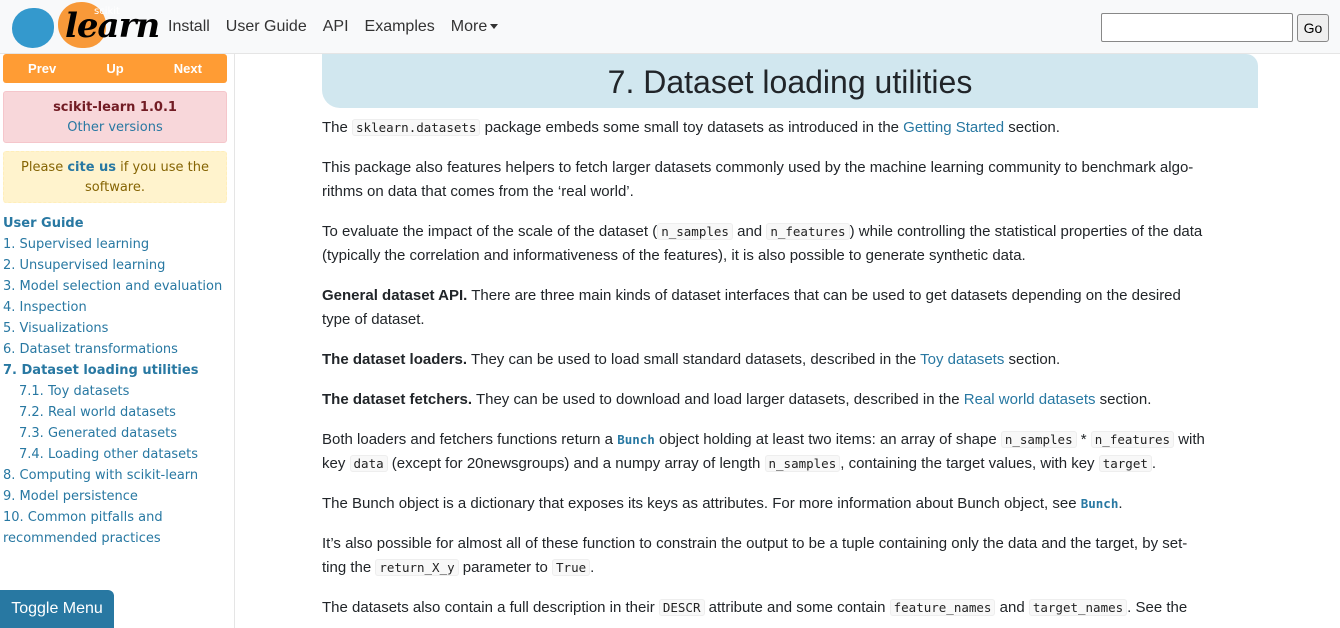  Describe the element at coordinates (571, 567) in the screenshot. I see `code-true: True` at that location.